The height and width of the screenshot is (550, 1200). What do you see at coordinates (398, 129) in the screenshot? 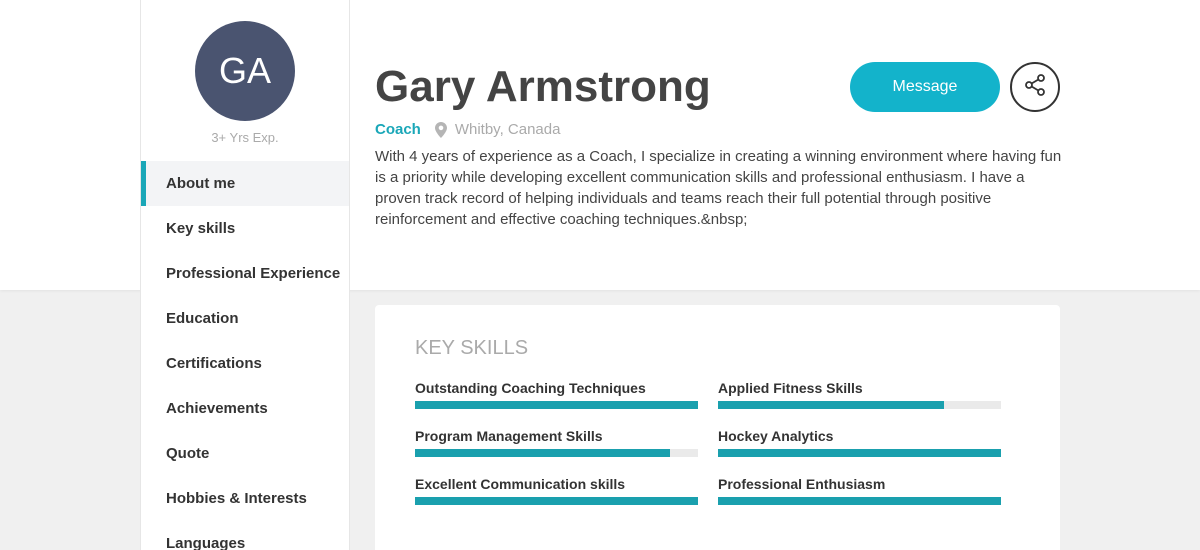
I see `profile-title: Coach` at bounding box center [398, 129].